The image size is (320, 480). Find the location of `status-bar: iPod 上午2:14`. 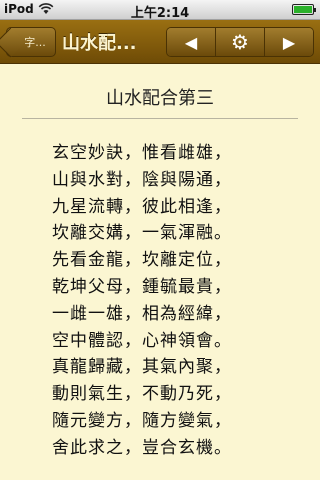

status-bar: iPod 上午2:14 is located at coordinates (160, 10).